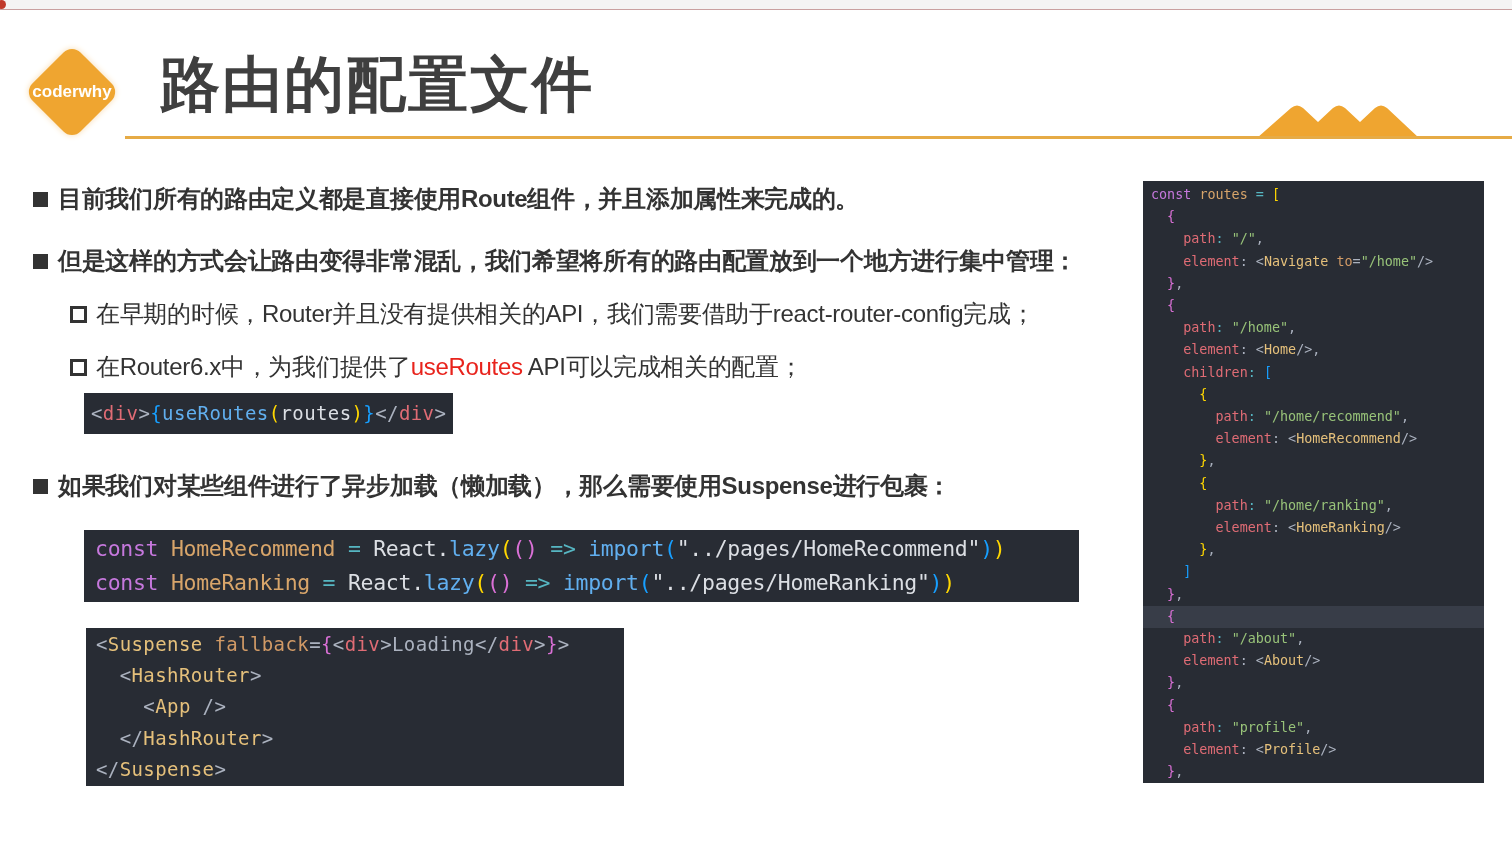  Describe the element at coordinates (525, 583) in the screenshot. I see `code-line: const HomeRanking = React.lazy(() => import("../pages/HomeRanking"))` at that location.